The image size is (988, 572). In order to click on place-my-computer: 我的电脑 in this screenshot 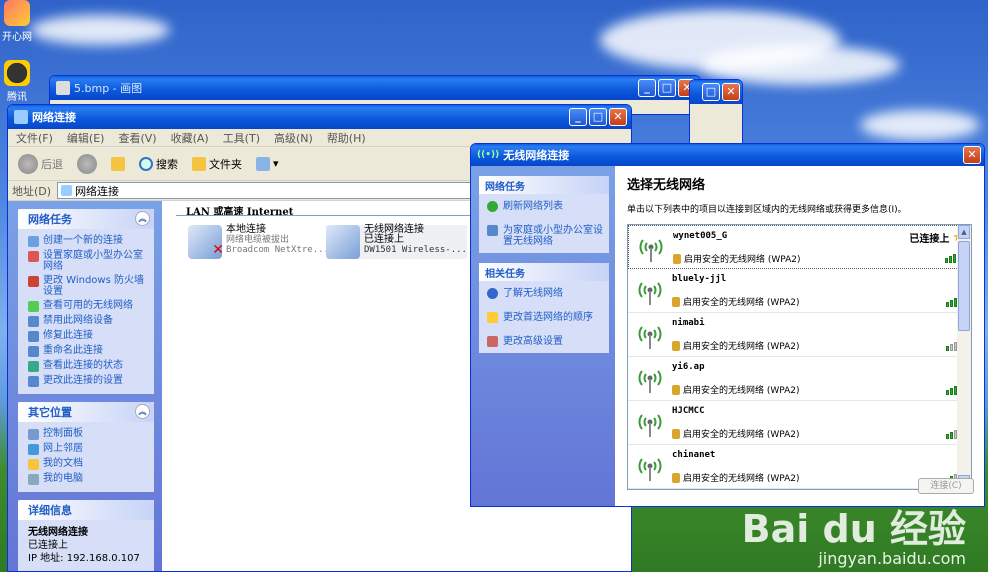, I will do `click(86, 478)`.